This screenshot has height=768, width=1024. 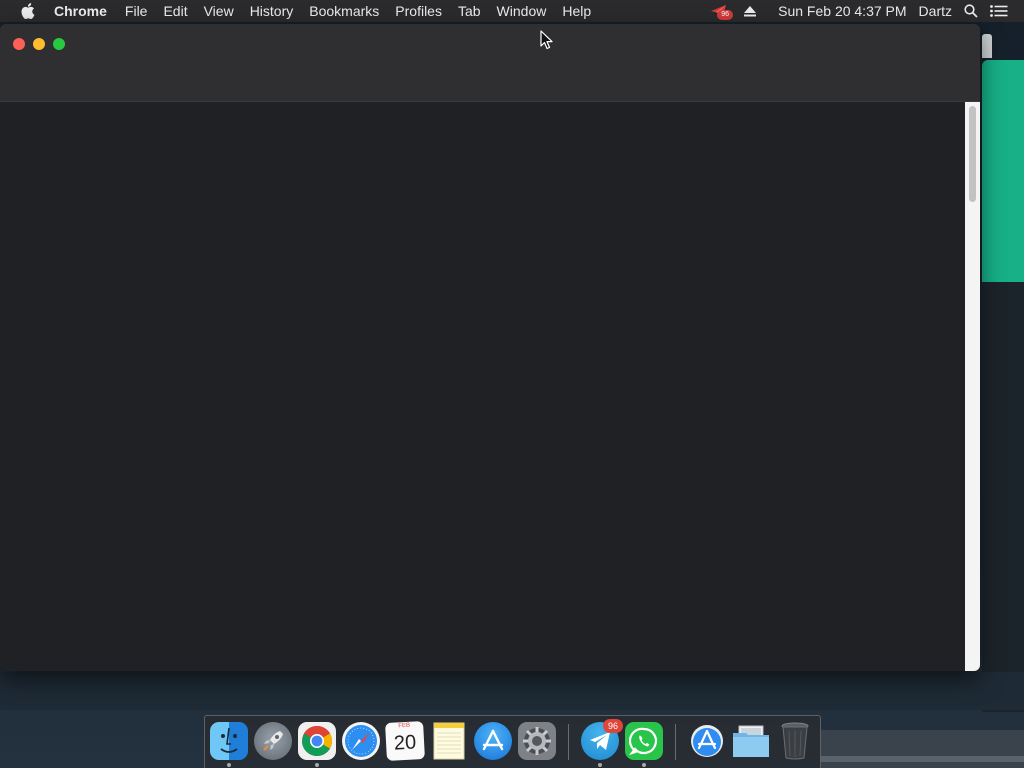 What do you see at coordinates (317, 741) in the screenshot?
I see `chrome-icon` at bounding box center [317, 741].